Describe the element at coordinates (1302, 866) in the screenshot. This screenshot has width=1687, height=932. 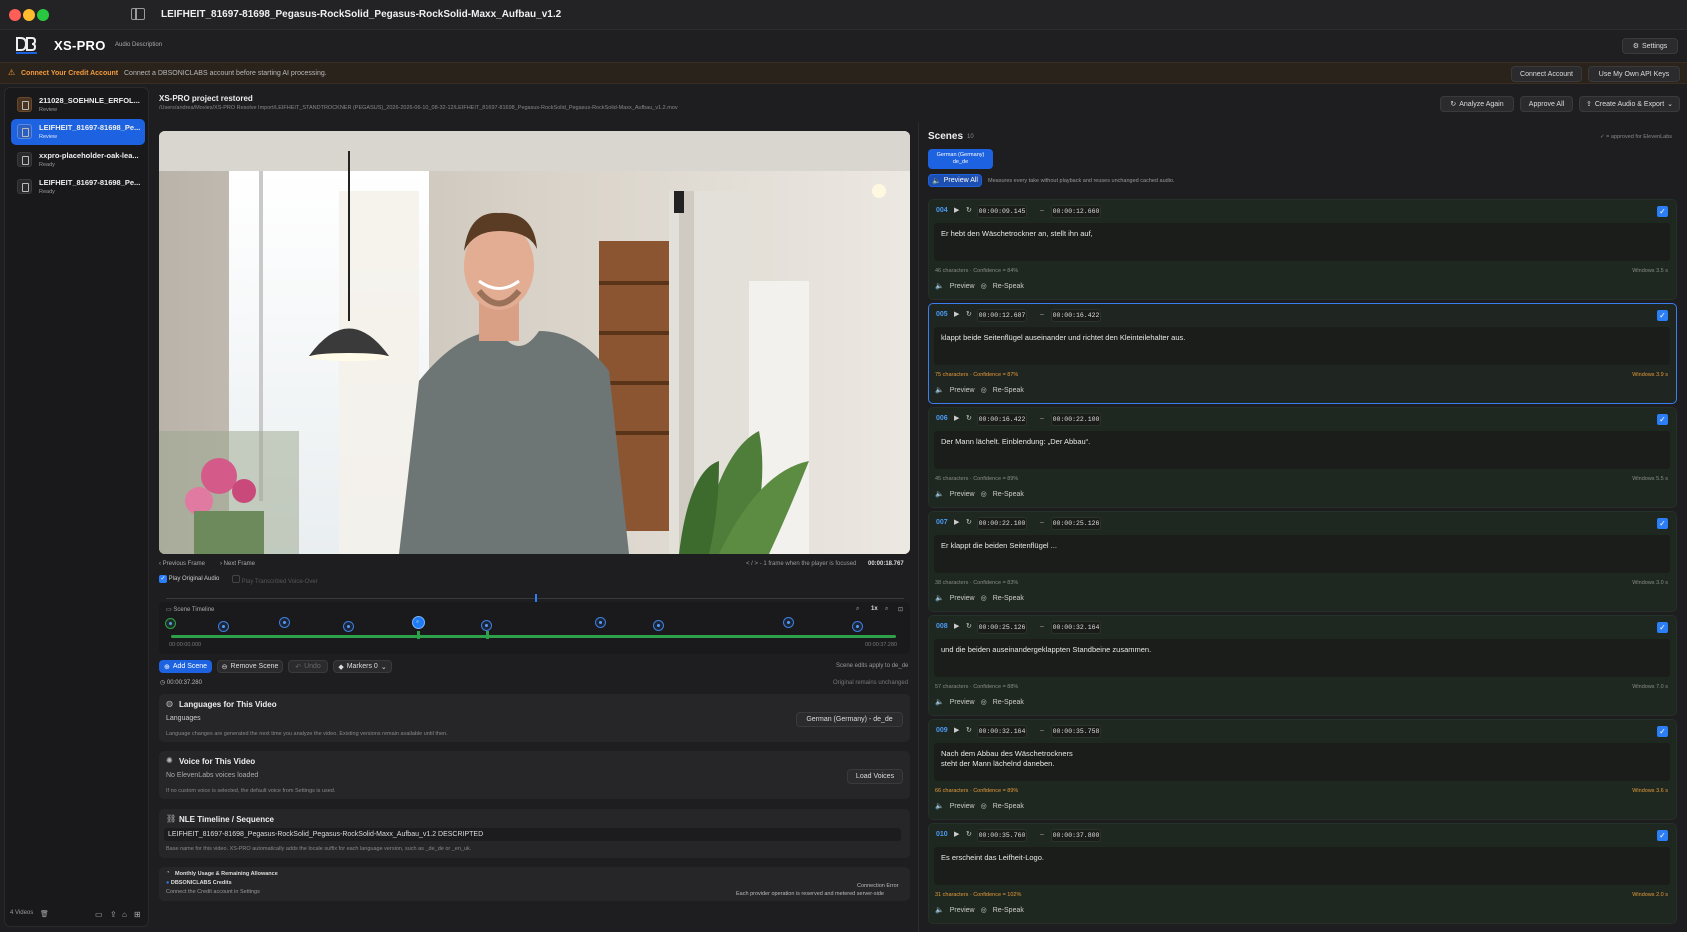
I see `scene-description-text: Es erscheint das Leifheit-Logo.` at that location.